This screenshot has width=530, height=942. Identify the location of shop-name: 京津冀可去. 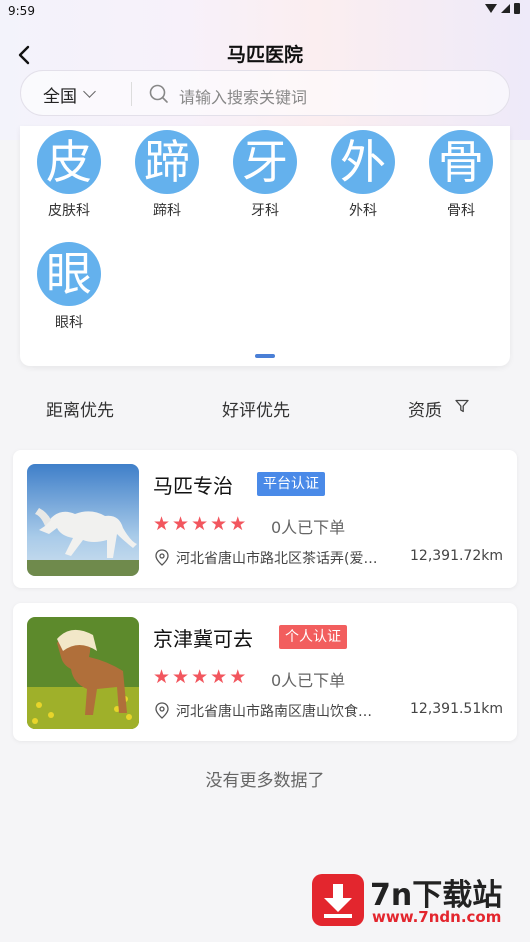
(203, 639).